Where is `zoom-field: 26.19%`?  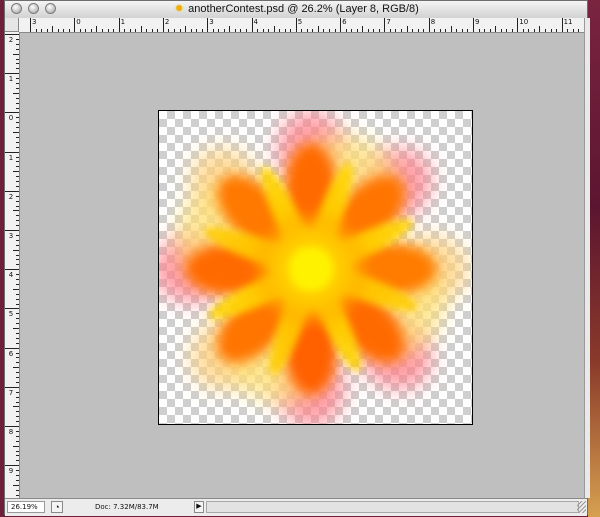
zoom-field: 26.19% is located at coordinates (26, 507).